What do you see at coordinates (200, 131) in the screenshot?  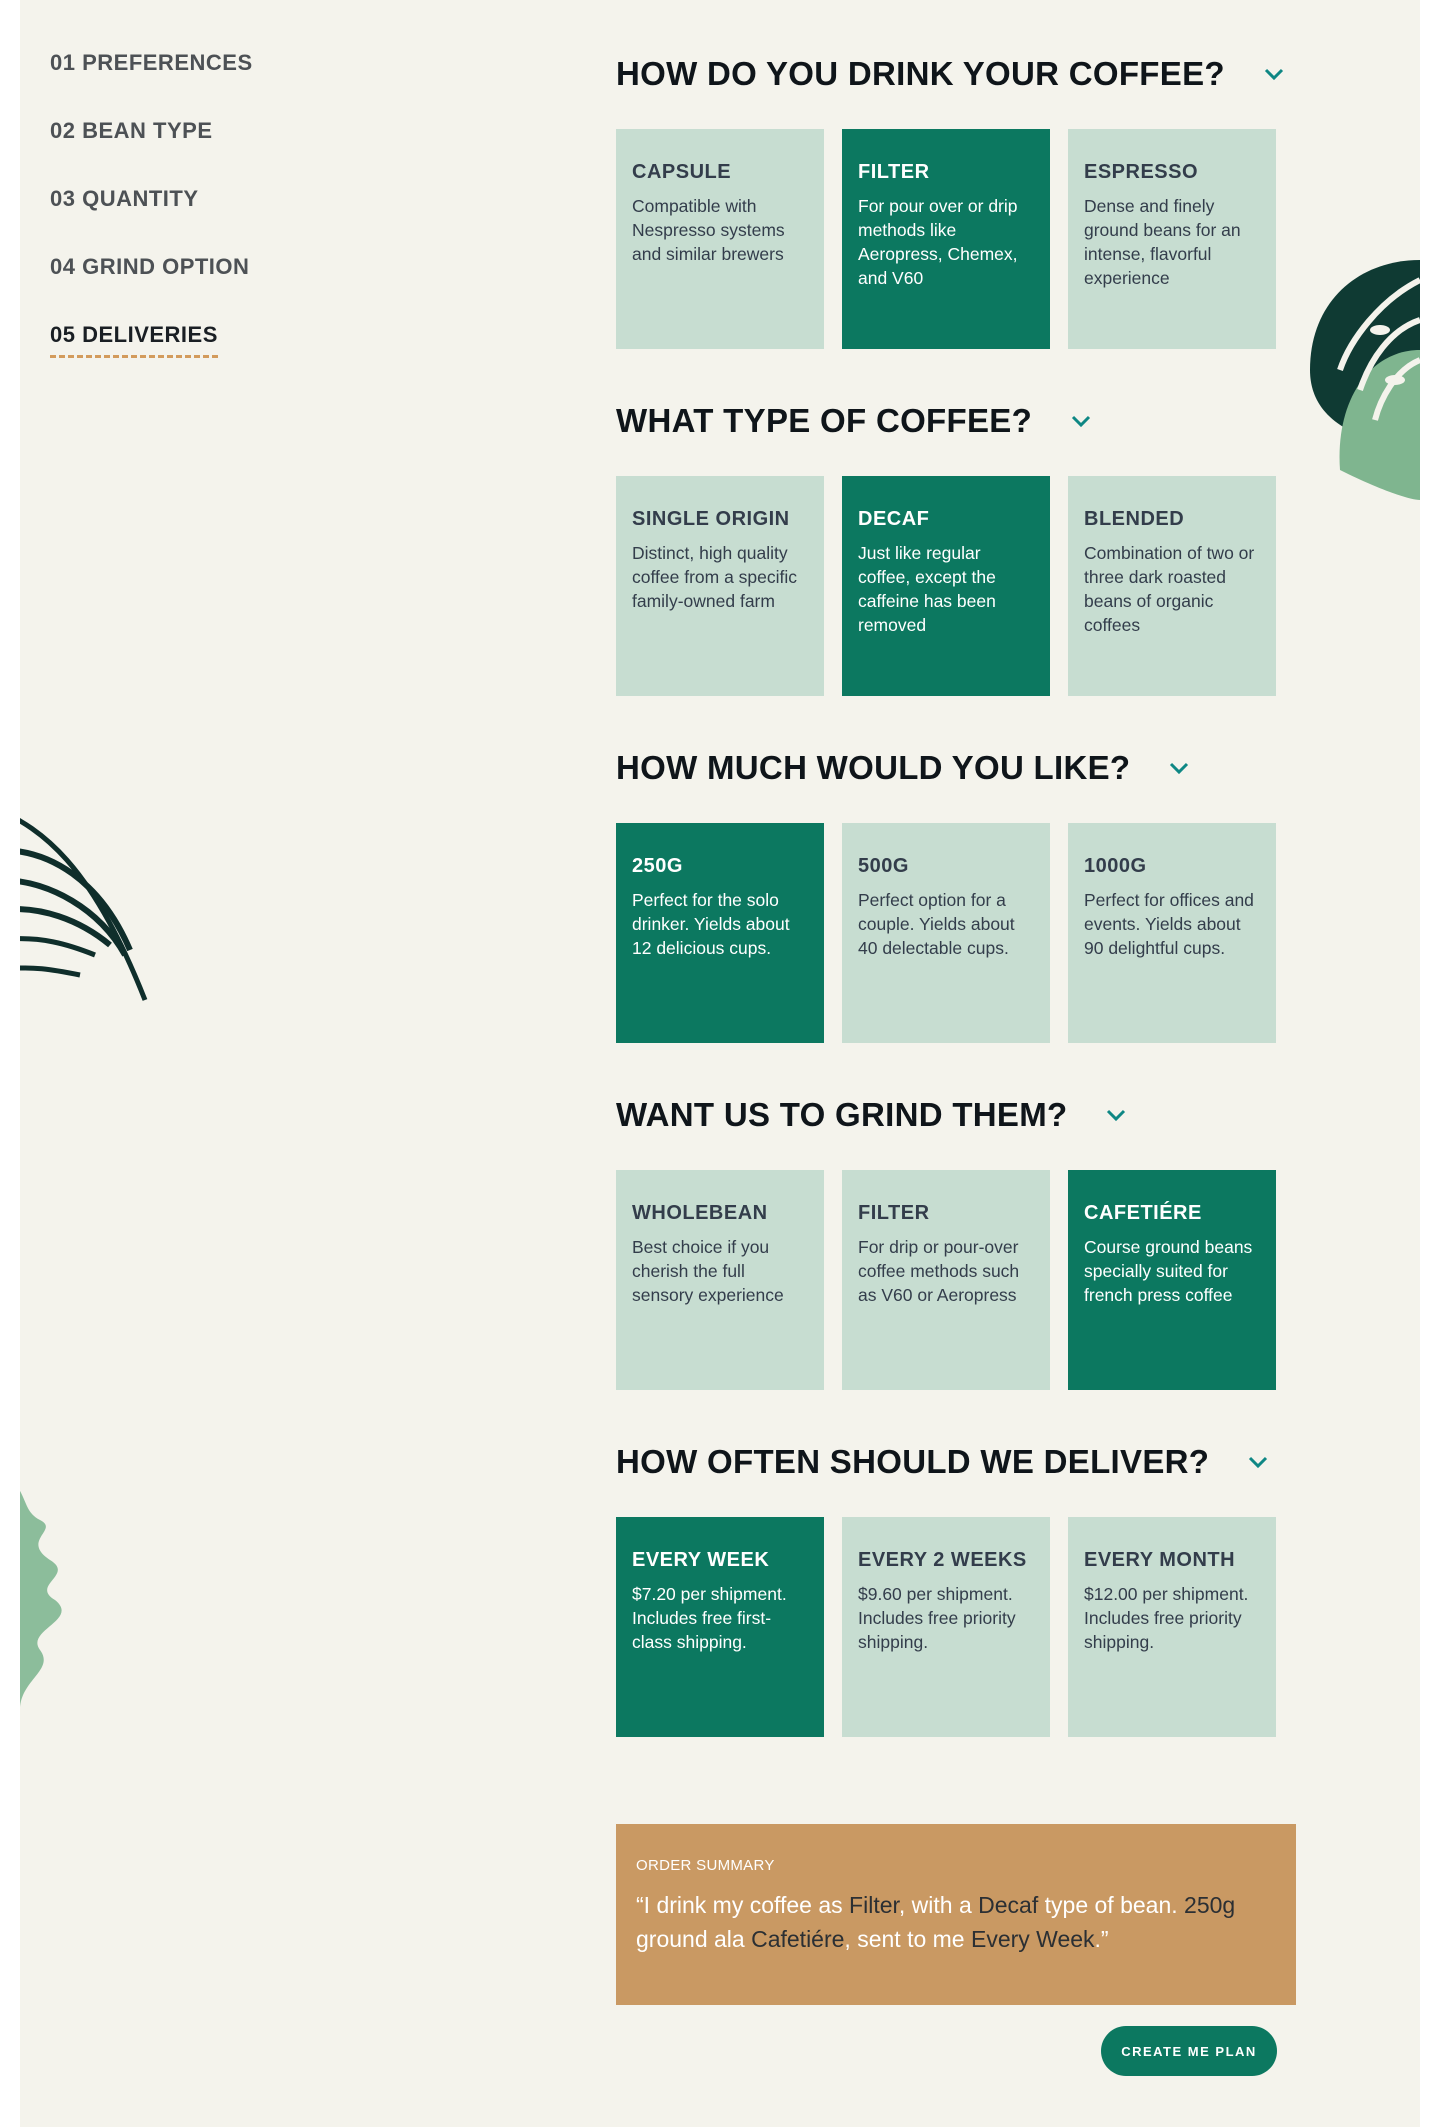 I see `nav-item-bean-type: 02 BEAN TYPE` at bounding box center [200, 131].